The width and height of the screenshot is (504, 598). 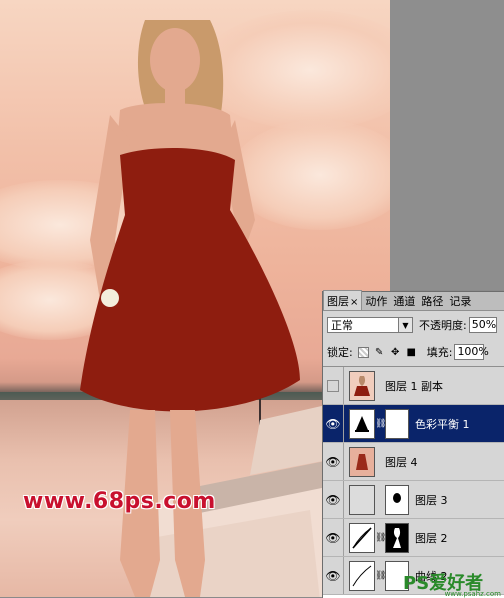 I want to click on layer-name: 图层 4, so click(x=401, y=462).